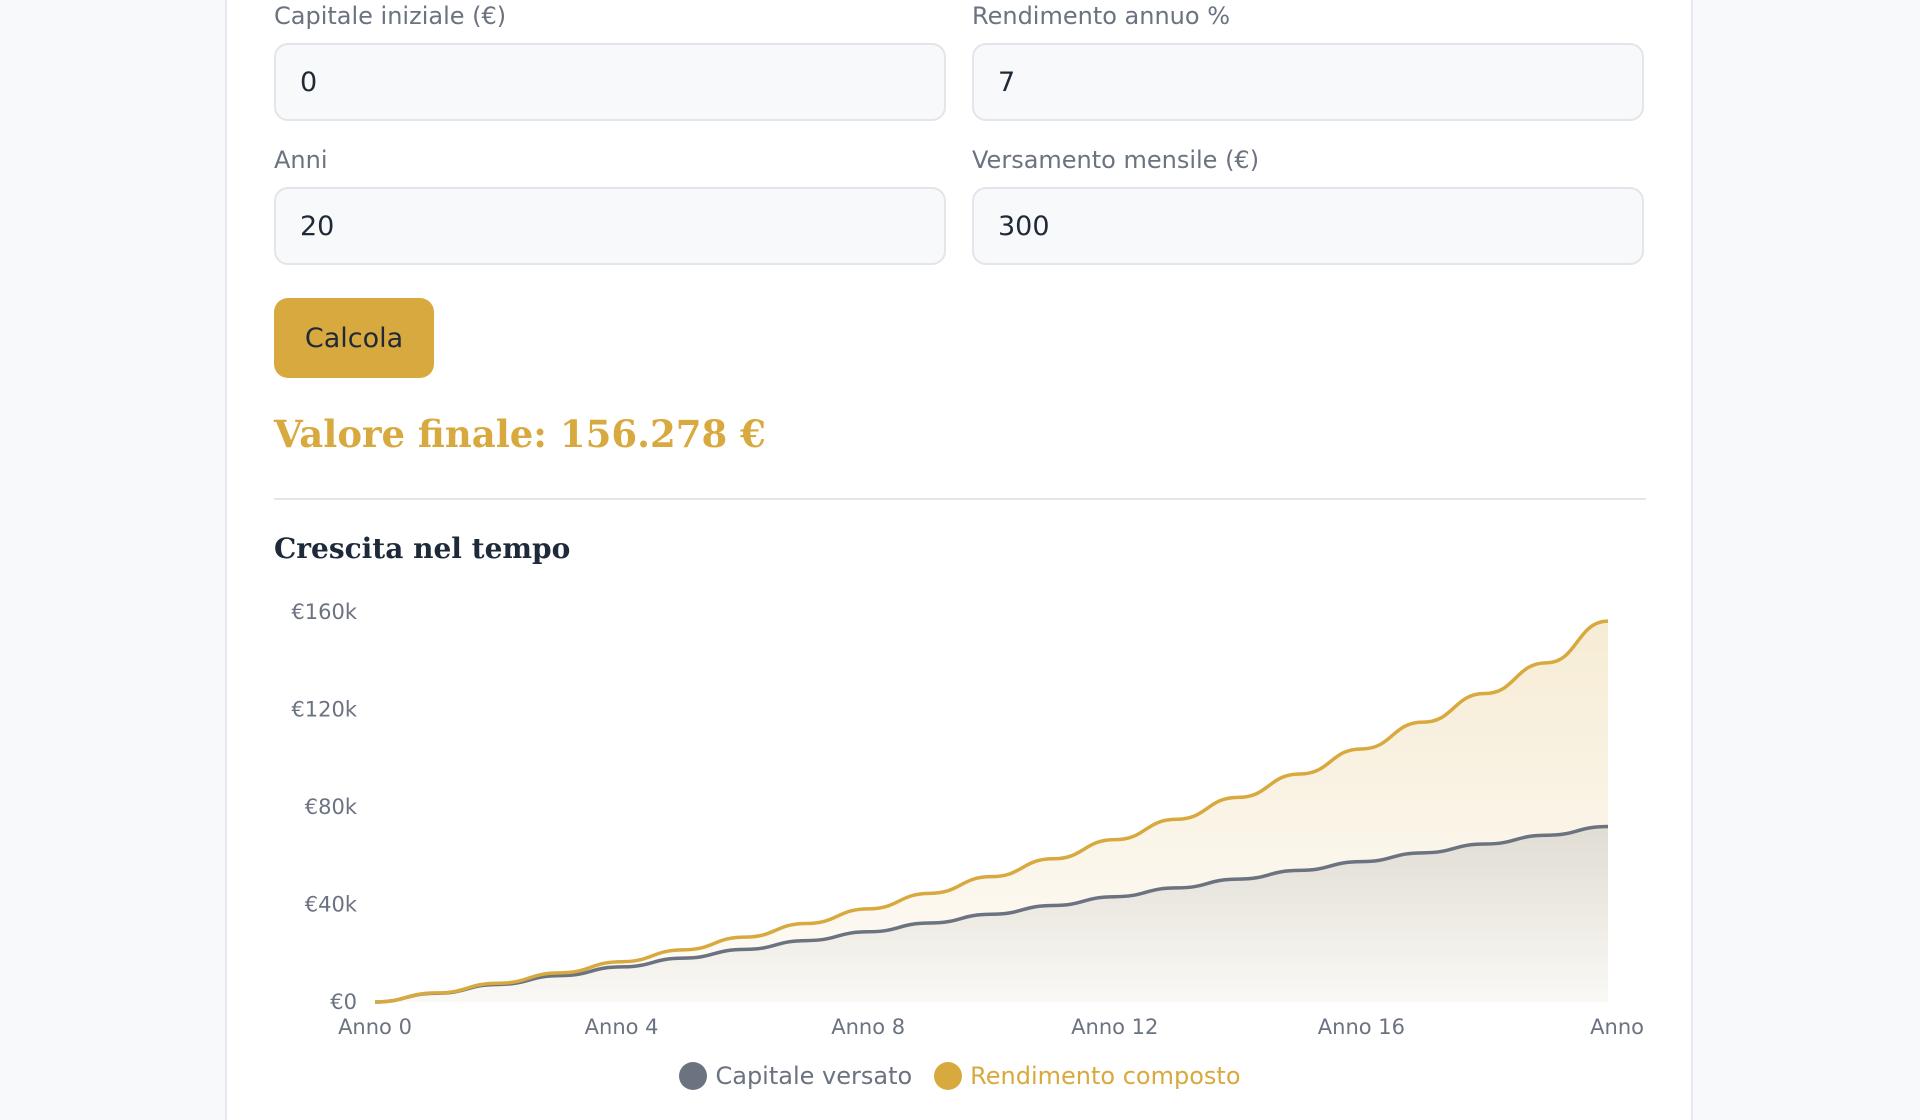 The image size is (1920, 1120). Describe the element at coordinates (960, 499) in the screenshot. I see `section-divider` at that location.